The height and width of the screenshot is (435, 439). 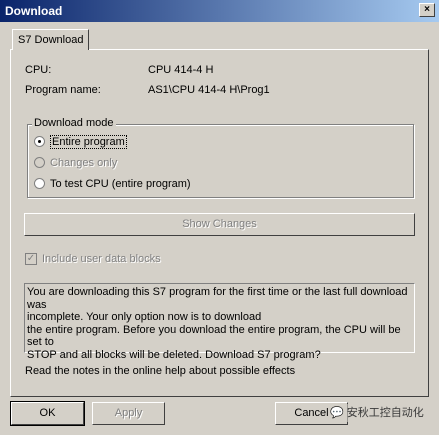 I want to click on cpu-value: CPU 414-4 H, so click(x=181, y=70).